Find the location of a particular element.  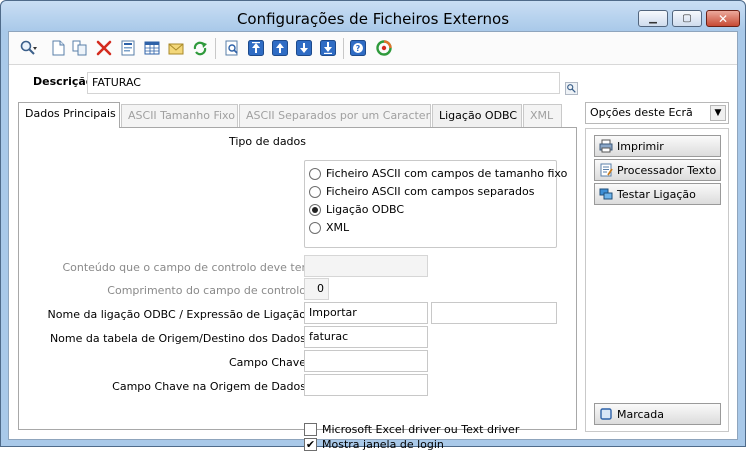

campo-chave-origem-field is located at coordinates (366, 385).